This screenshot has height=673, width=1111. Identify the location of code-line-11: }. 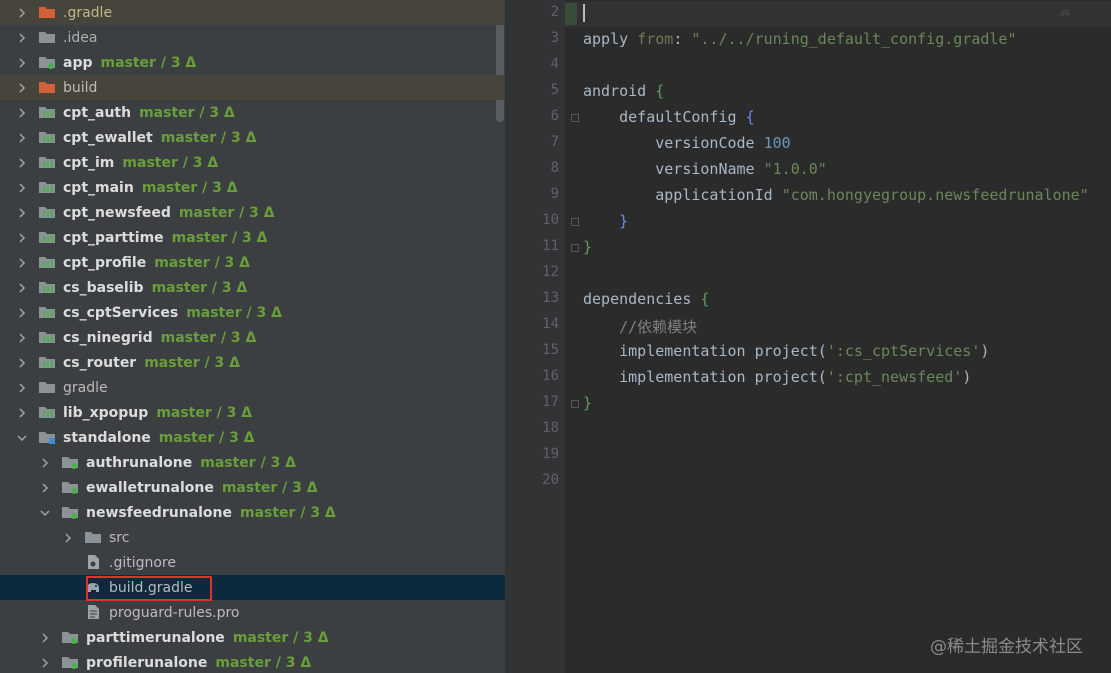
(587, 247).